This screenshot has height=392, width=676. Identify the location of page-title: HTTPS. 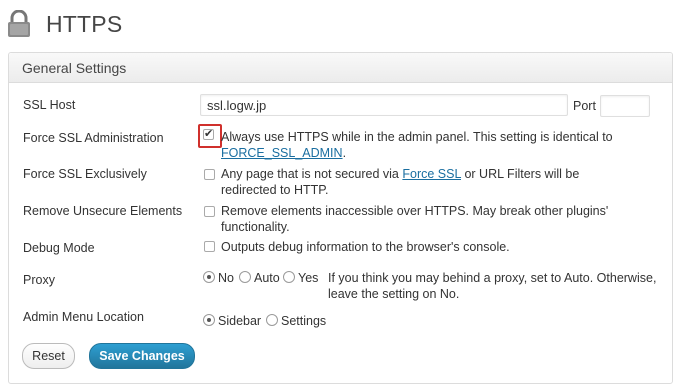
(84, 23).